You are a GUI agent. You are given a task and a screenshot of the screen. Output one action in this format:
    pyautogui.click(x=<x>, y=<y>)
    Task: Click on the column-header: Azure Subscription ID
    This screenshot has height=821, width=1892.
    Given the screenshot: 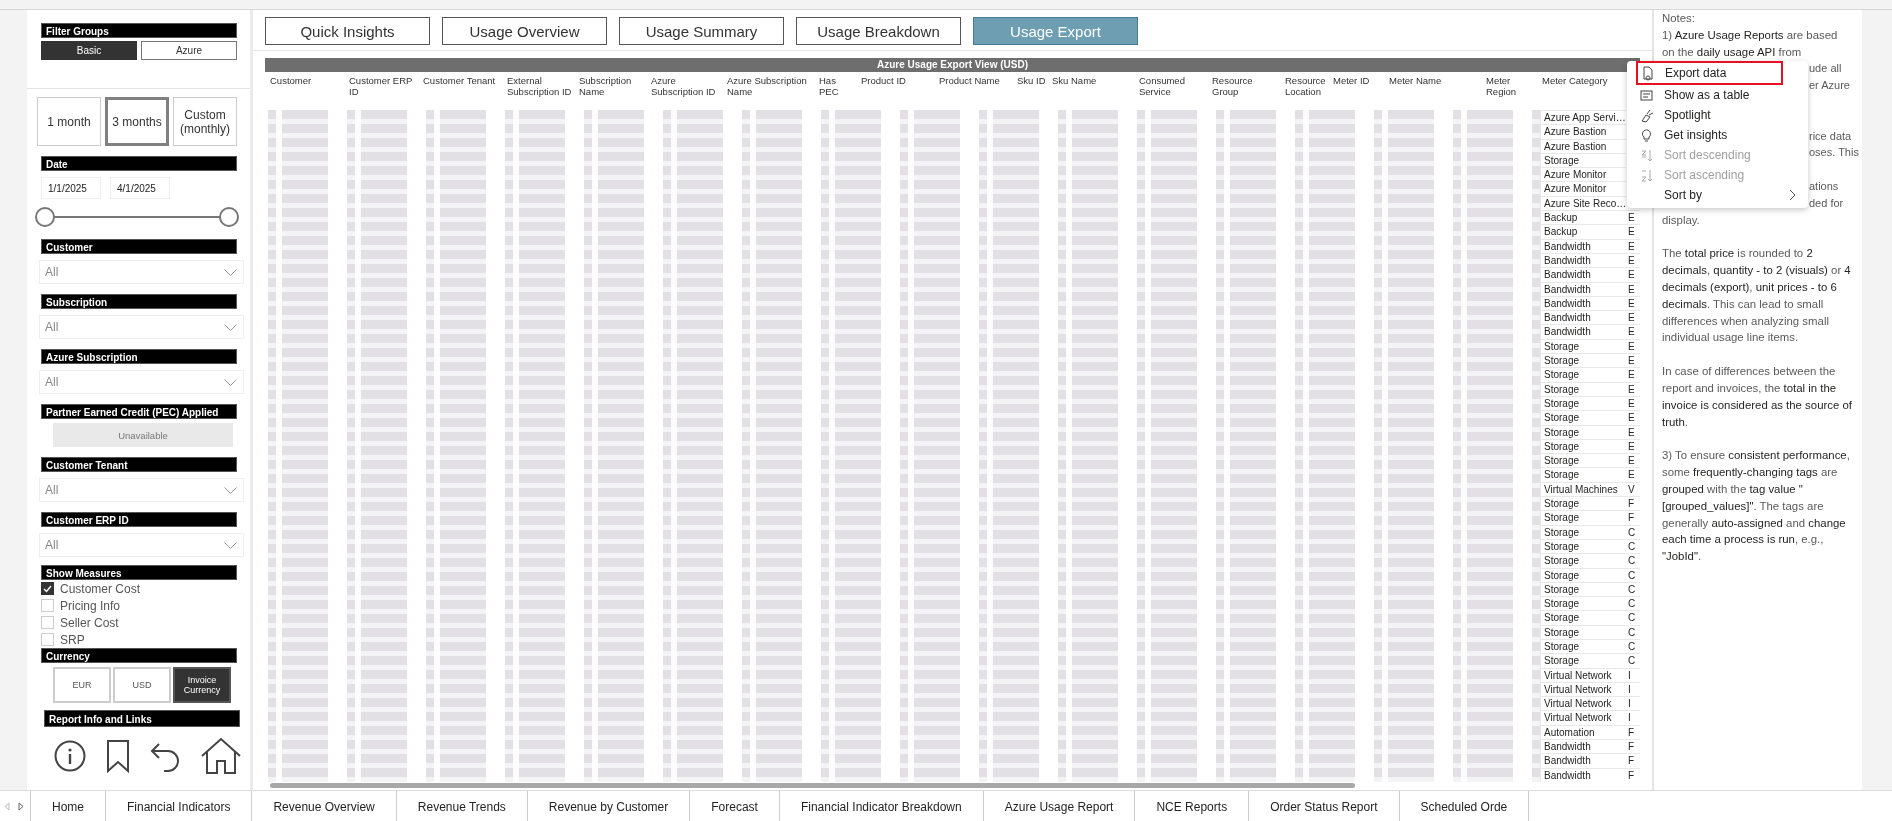 What is the action you would take?
    pyautogui.click(x=687, y=87)
    